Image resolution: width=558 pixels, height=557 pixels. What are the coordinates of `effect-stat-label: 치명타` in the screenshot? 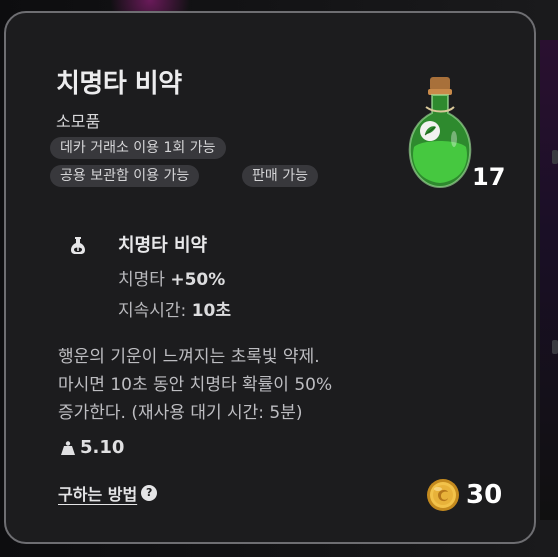 It's located at (141, 280).